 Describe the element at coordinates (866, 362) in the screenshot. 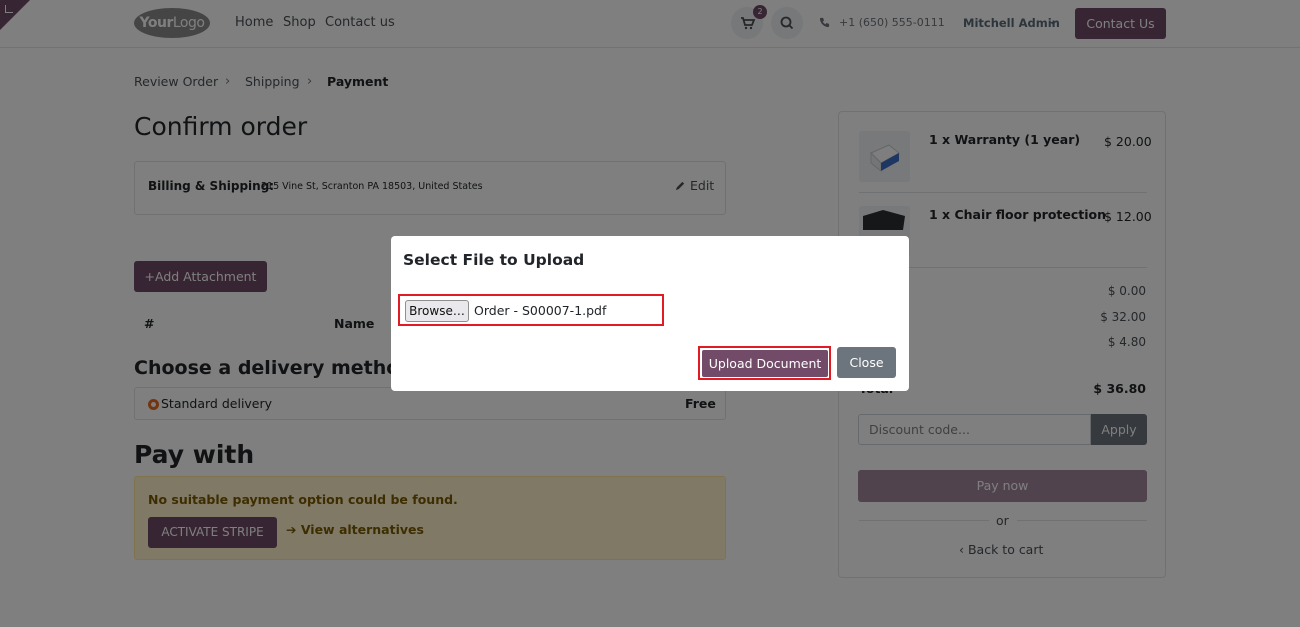

I see `close-dialog-button: Close` at that location.